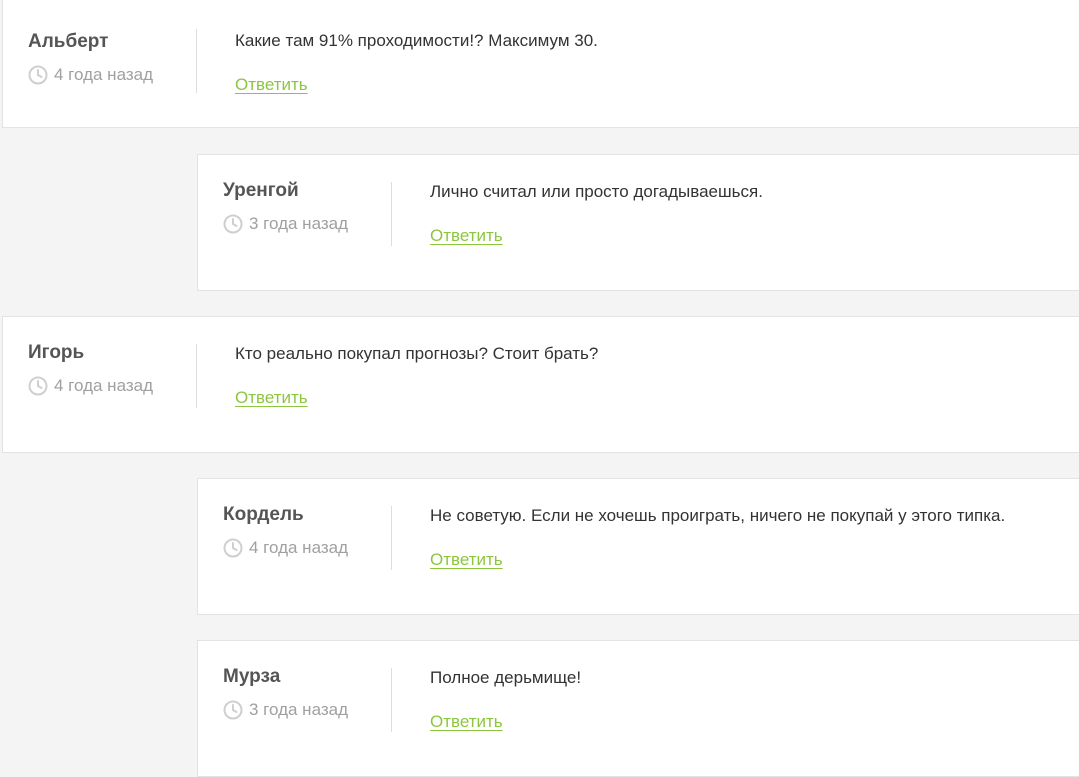 The height and width of the screenshot is (777, 1079). I want to click on comment-meta: Мурза 3 года назад, so click(308, 693).